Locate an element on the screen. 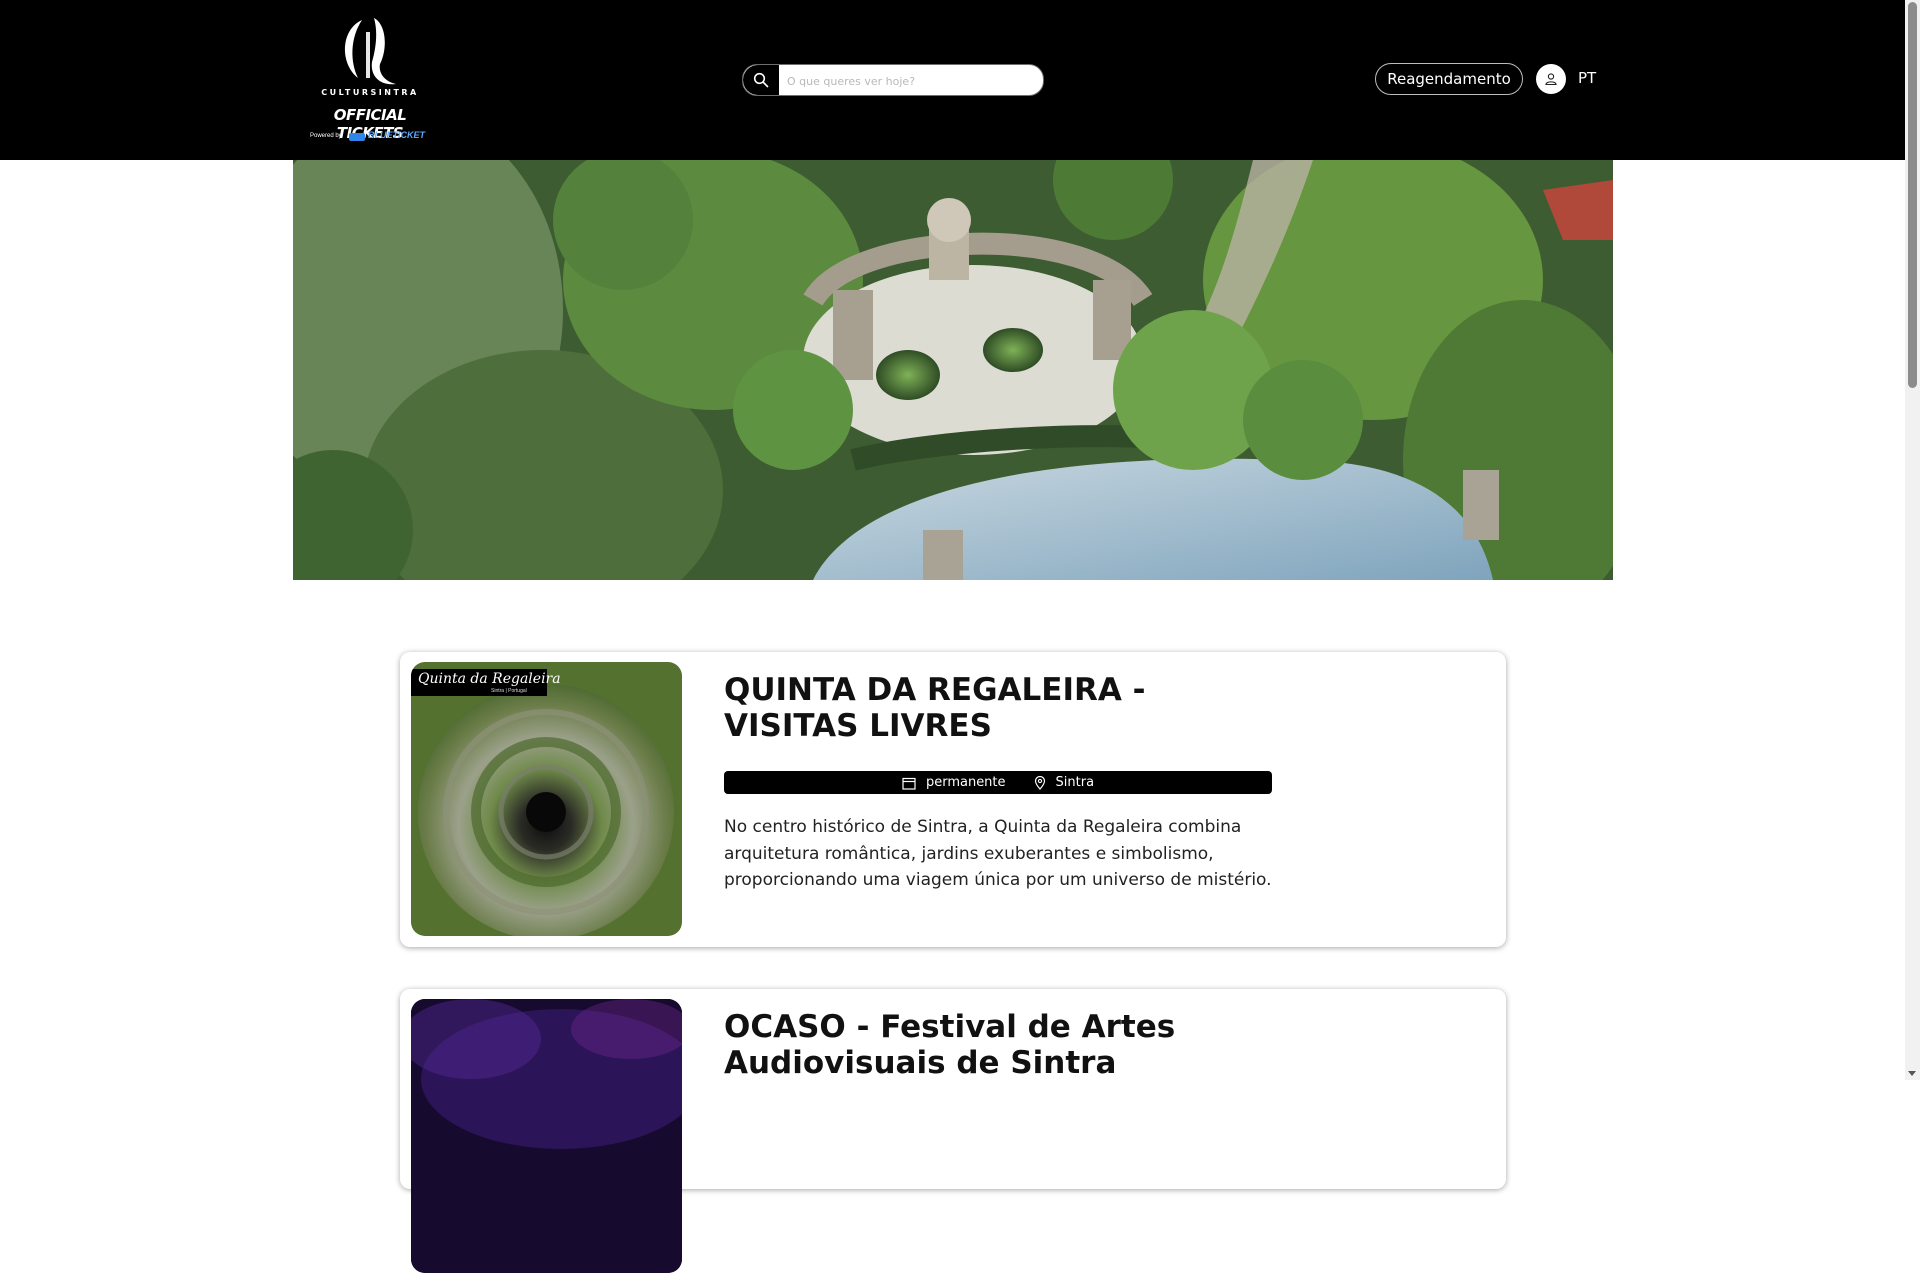 The image size is (1920, 1273). search-bar is located at coordinates (893, 80).